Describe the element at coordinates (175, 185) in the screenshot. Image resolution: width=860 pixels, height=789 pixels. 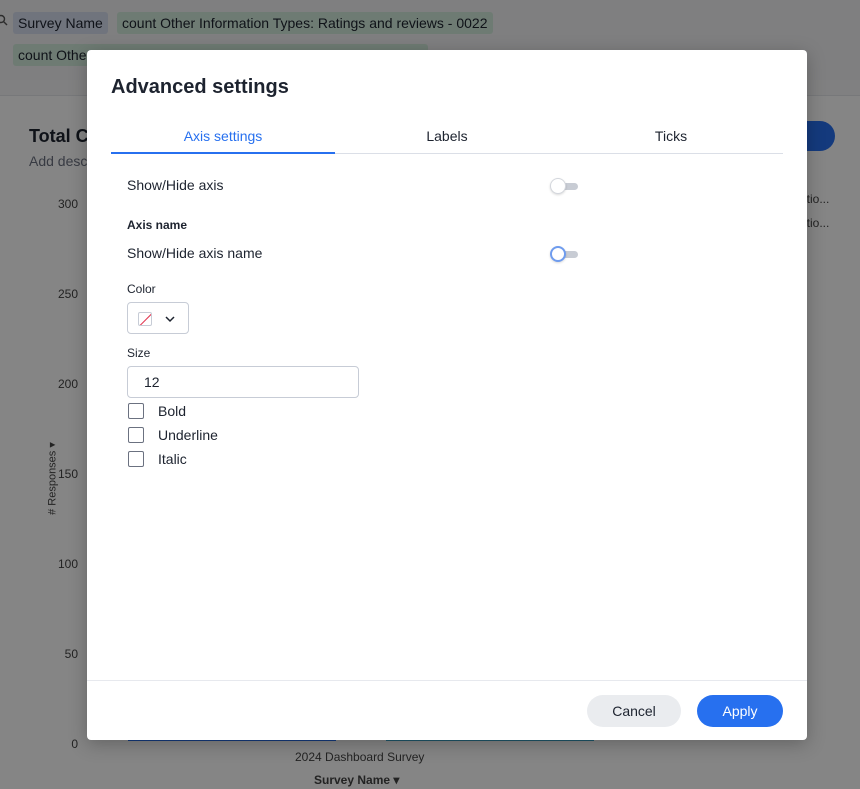
I see `show-hide-axis-label: Show/Hide axis` at that location.